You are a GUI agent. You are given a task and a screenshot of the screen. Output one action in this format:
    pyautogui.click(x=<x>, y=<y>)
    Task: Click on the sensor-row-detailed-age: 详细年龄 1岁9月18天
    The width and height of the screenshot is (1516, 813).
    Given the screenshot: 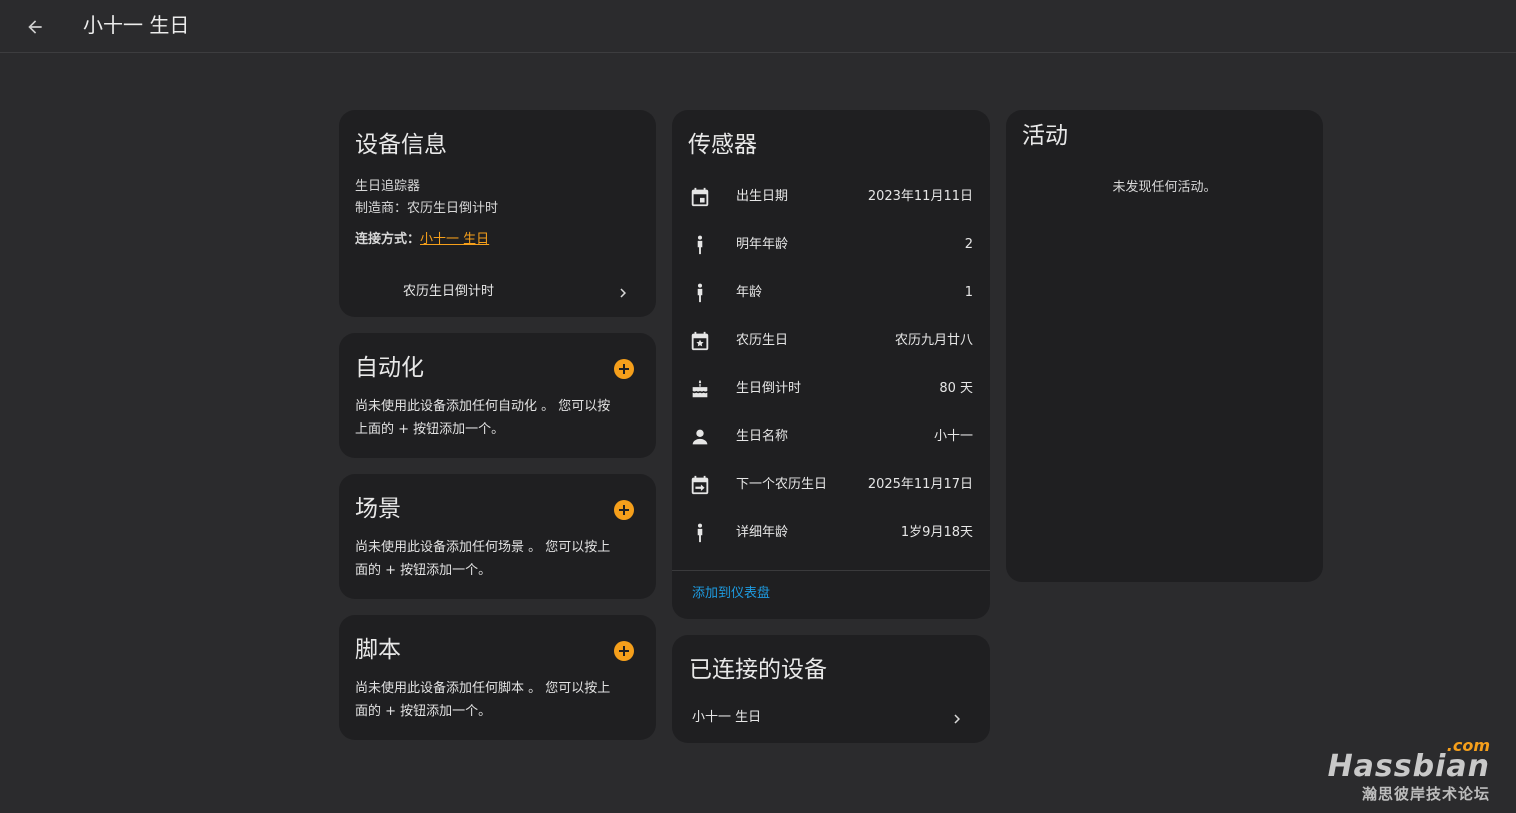 What is the action you would take?
    pyautogui.click(x=831, y=534)
    